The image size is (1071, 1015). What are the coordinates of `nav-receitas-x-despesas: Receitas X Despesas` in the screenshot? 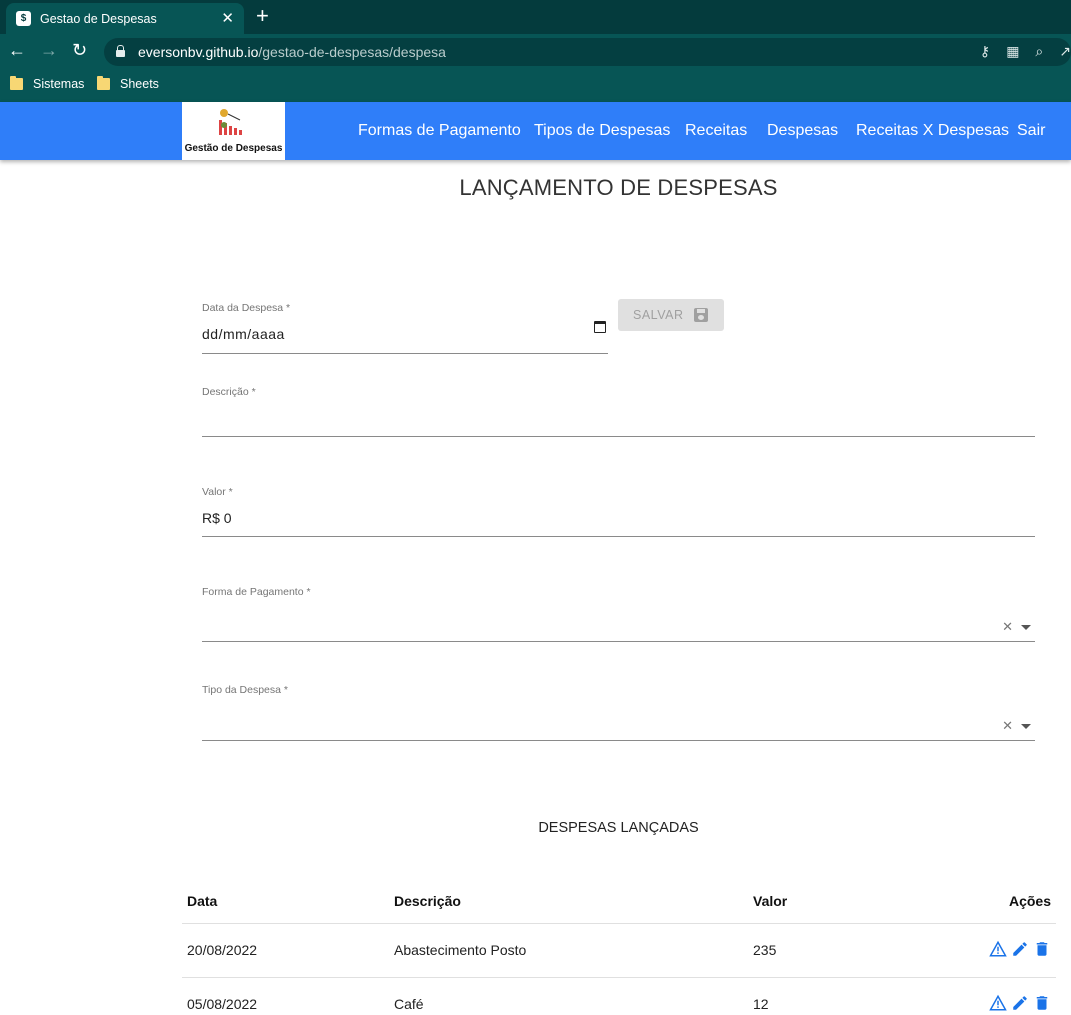 It's located at (932, 131).